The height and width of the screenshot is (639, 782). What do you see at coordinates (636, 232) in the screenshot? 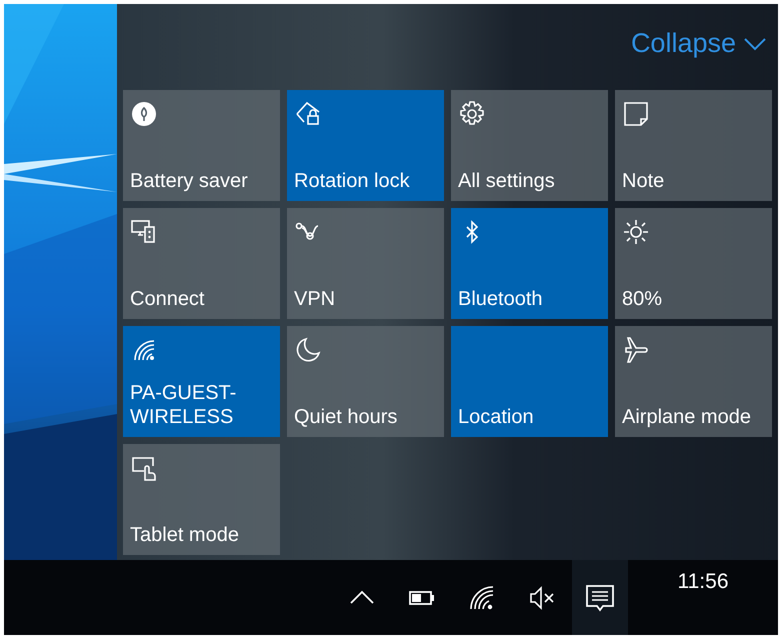
I see `brightness-icon` at bounding box center [636, 232].